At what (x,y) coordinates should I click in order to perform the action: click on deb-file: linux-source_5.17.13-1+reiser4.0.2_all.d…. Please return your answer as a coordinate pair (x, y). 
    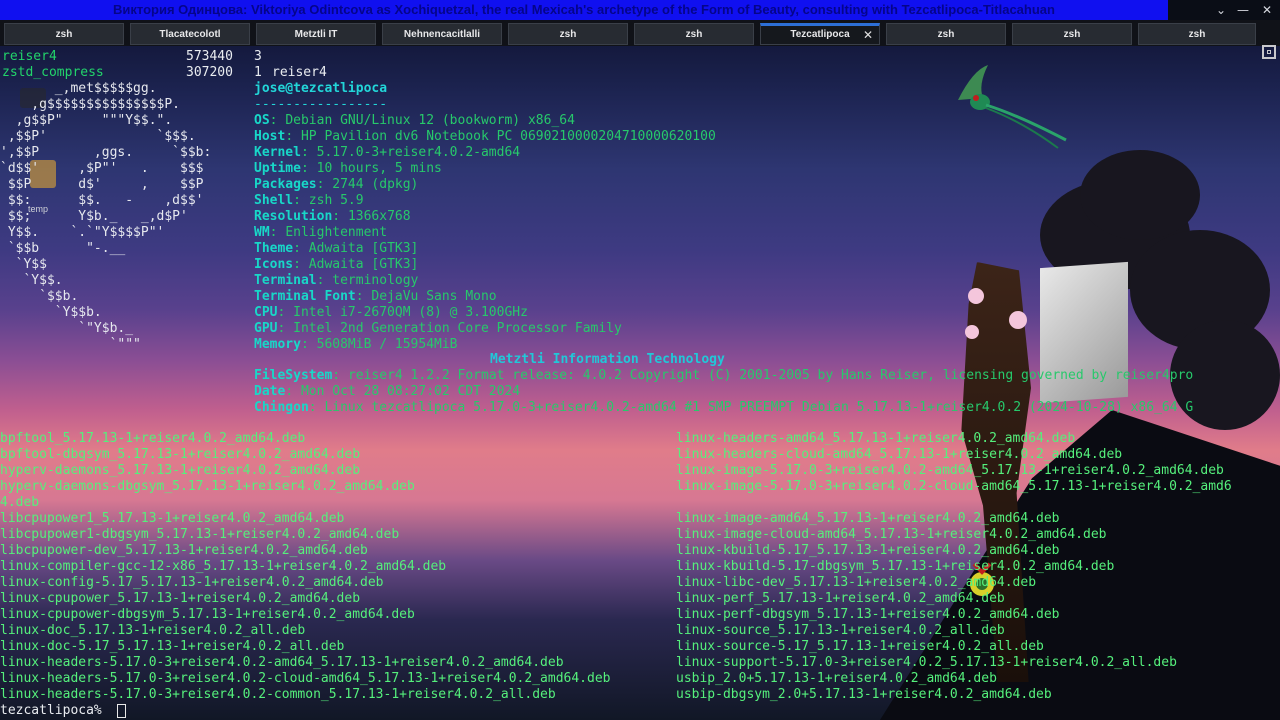
    Looking at the image, I should click on (840, 630).